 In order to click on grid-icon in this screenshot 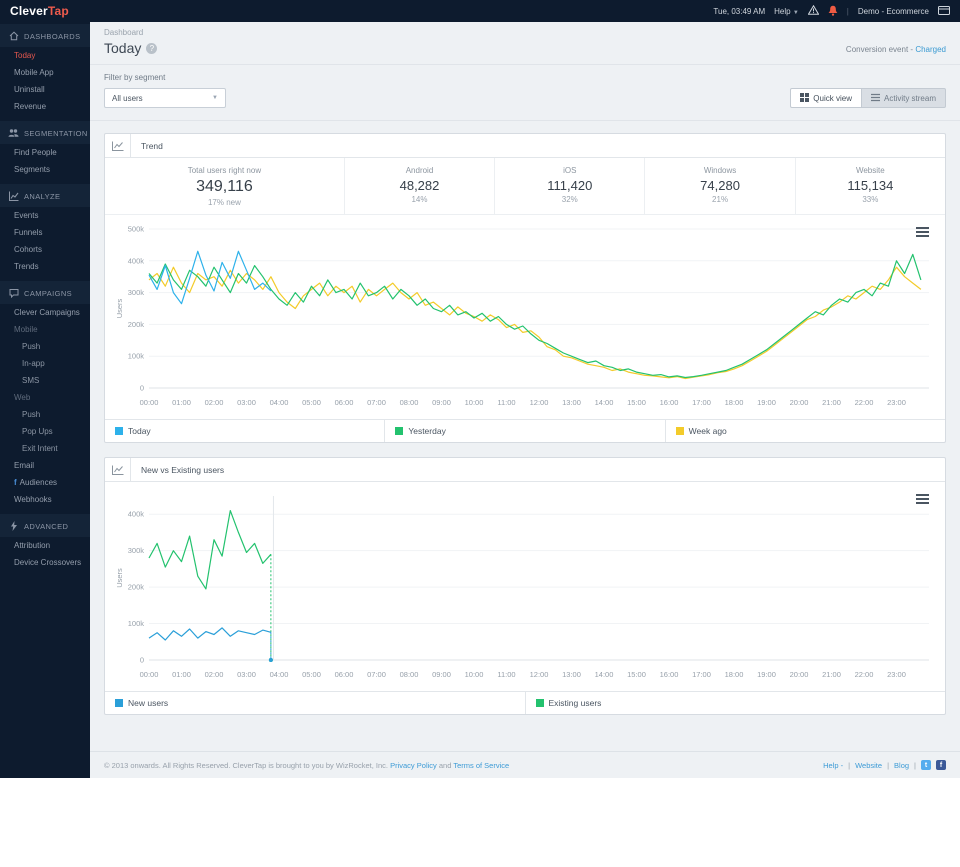, I will do `click(805, 98)`.